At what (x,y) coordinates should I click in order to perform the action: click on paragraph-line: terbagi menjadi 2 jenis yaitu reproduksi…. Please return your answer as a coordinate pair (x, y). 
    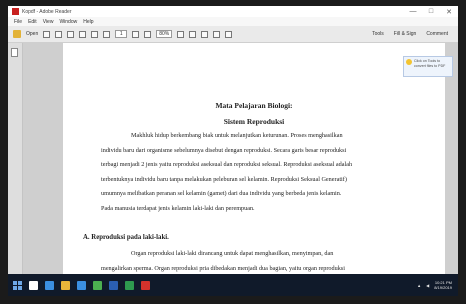
    Looking at the image, I should click on (227, 164).